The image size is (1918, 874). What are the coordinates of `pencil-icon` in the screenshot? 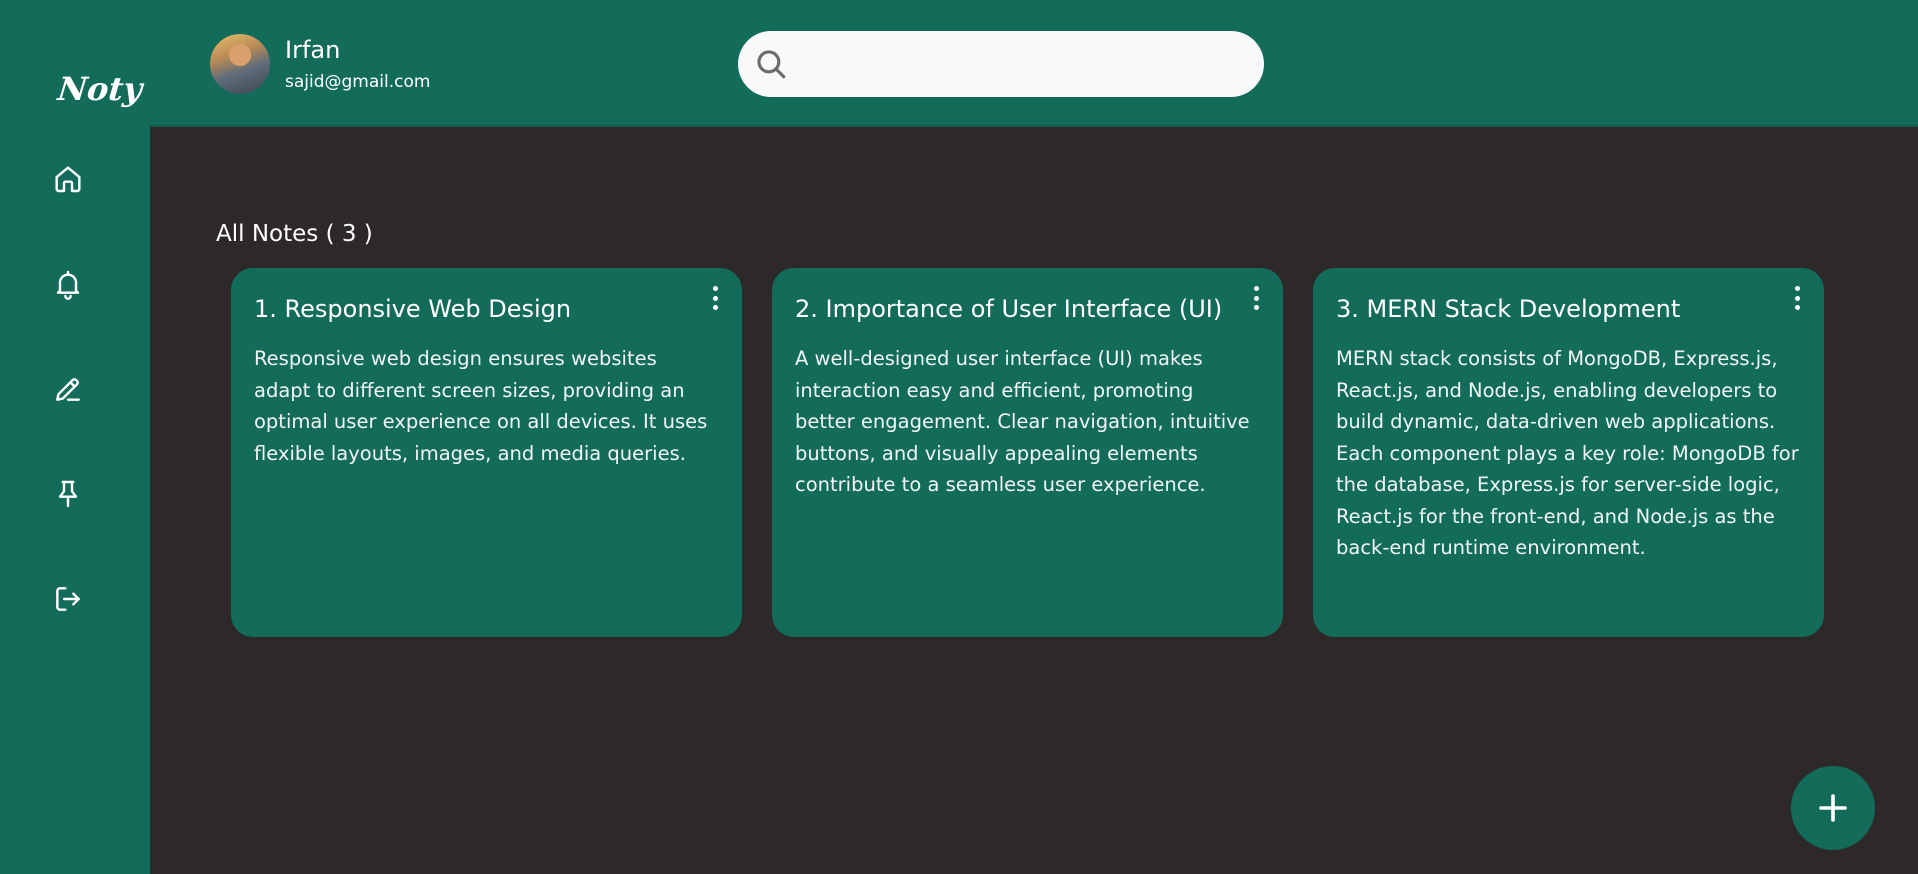 It's located at (68, 389).